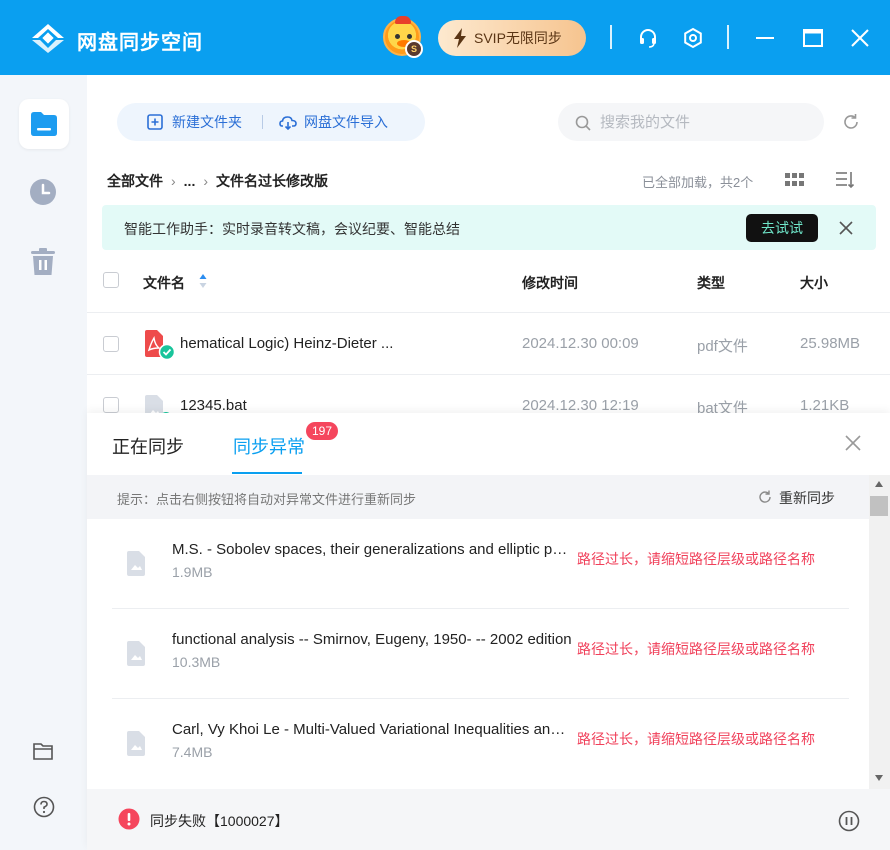 Image resolution: width=890 pixels, height=850 pixels. Describe the element at coordinates (44, 807) in the screenshot. I see `help-icon` at that location.